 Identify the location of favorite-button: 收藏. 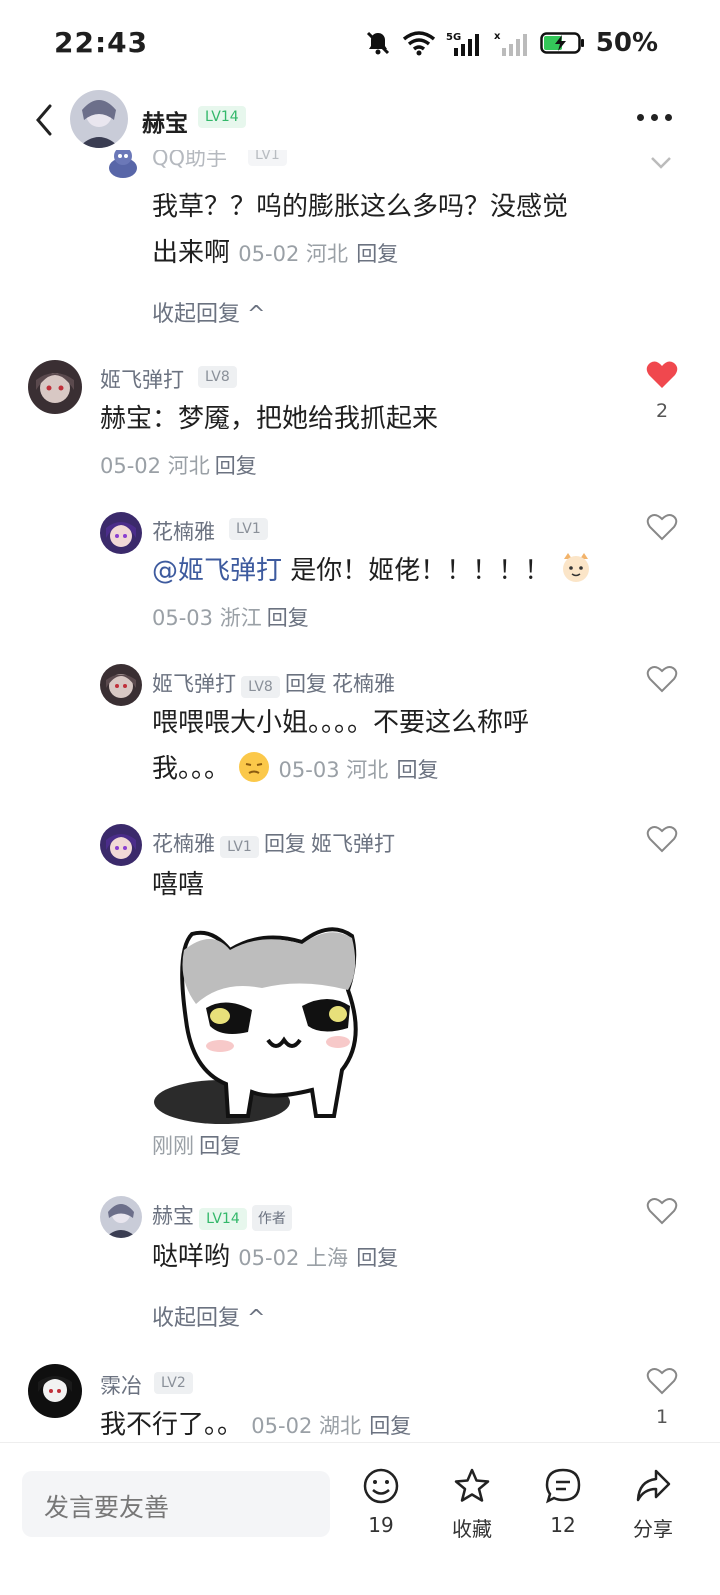
(472, 1504).